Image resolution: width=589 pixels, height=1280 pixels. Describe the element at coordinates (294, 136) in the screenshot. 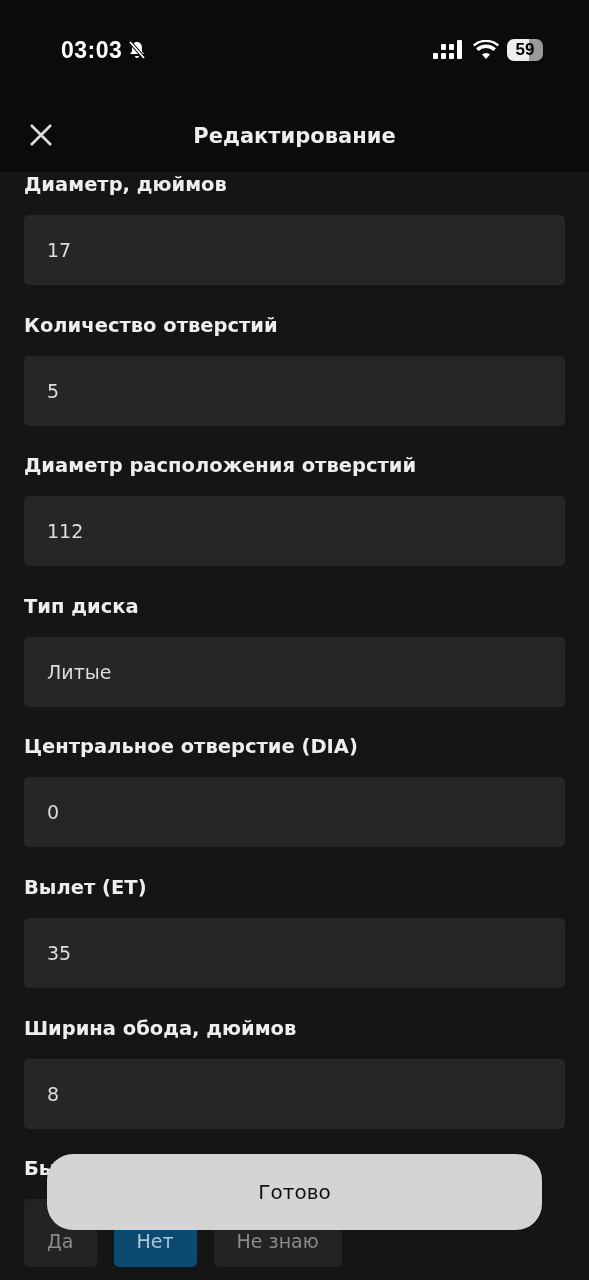

I see `screen-title: Редактирование` at that location.